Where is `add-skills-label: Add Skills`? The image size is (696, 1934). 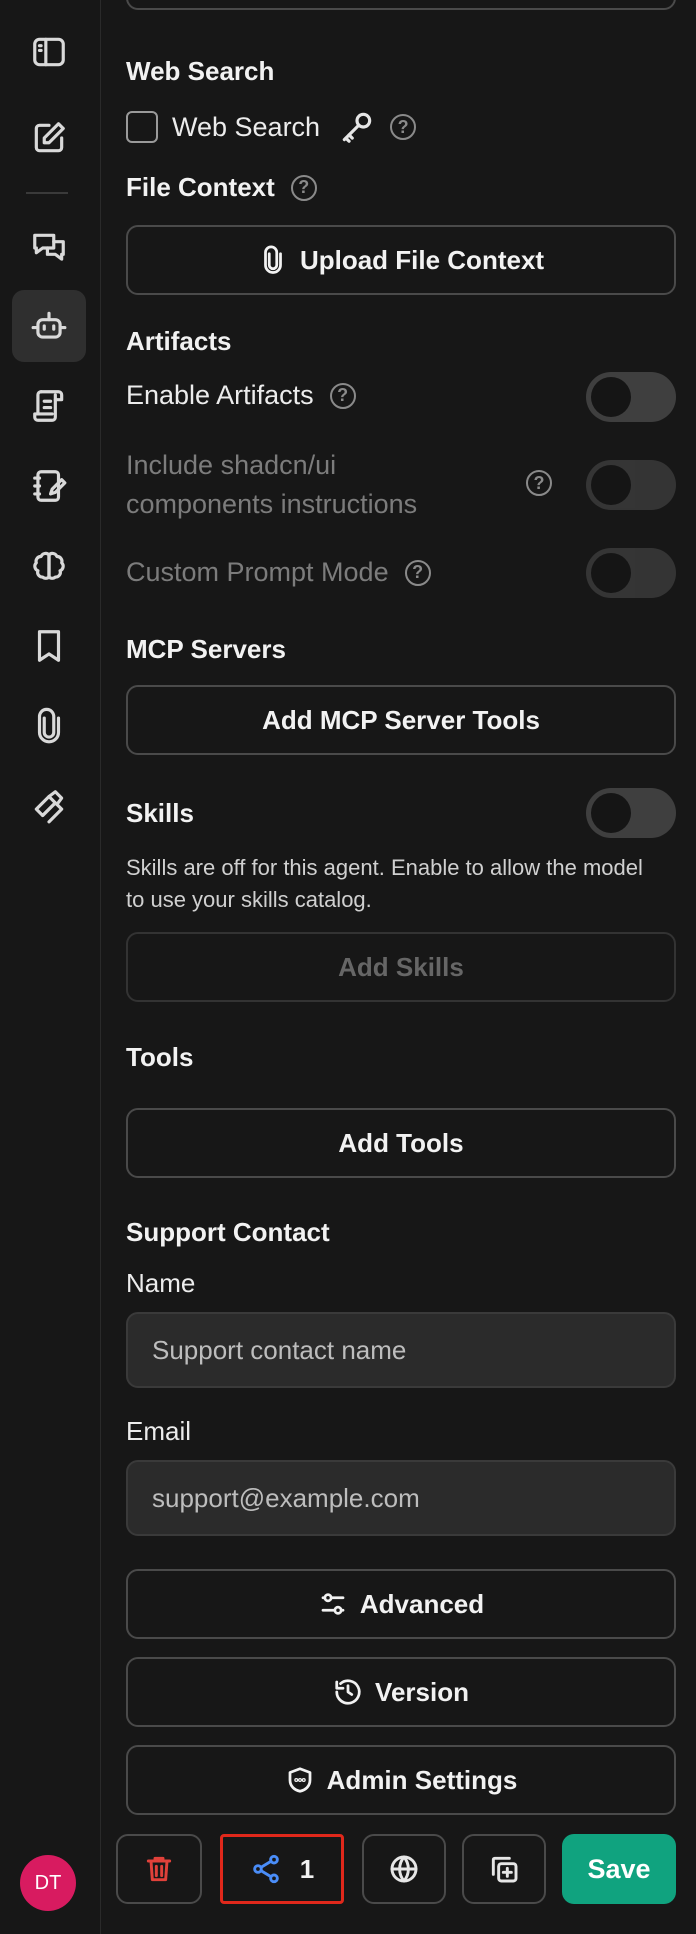
add-skills-label: Add Skills is located at coordinates (401, 966).